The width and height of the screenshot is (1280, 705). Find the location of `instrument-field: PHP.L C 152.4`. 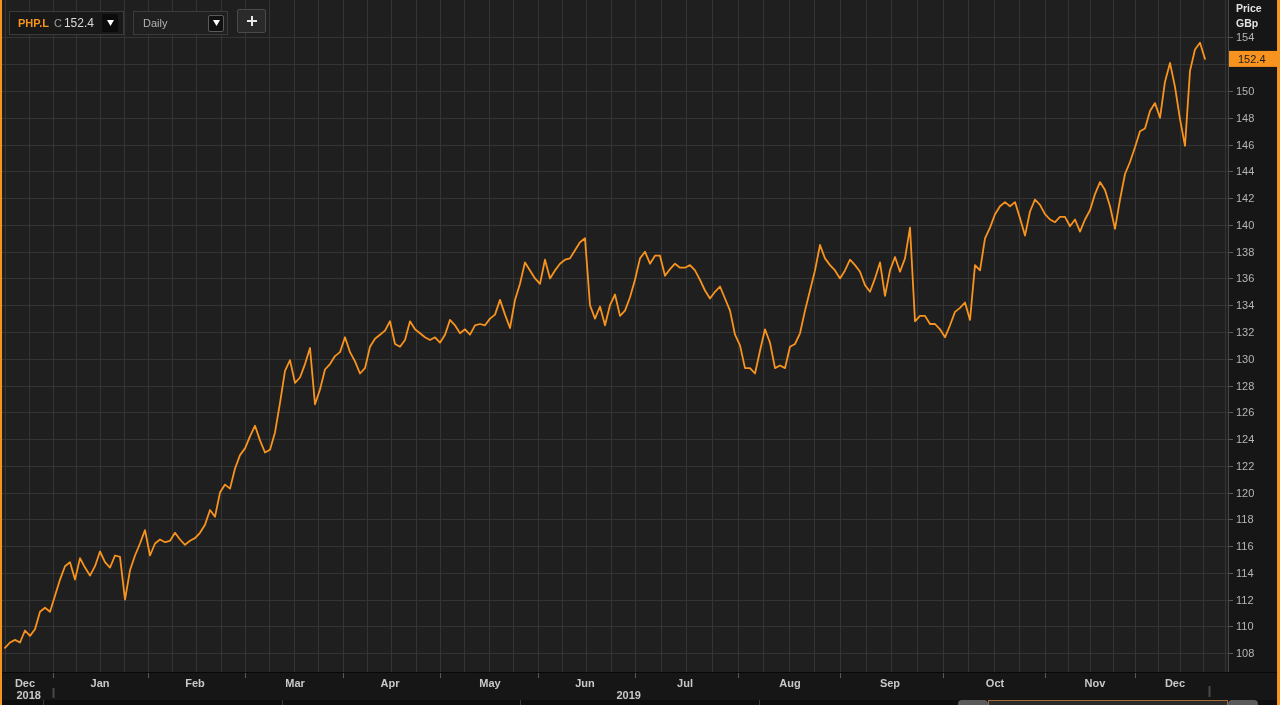

instrument-field: PHP.L C 152.4 is located at coordinates (66, 23).